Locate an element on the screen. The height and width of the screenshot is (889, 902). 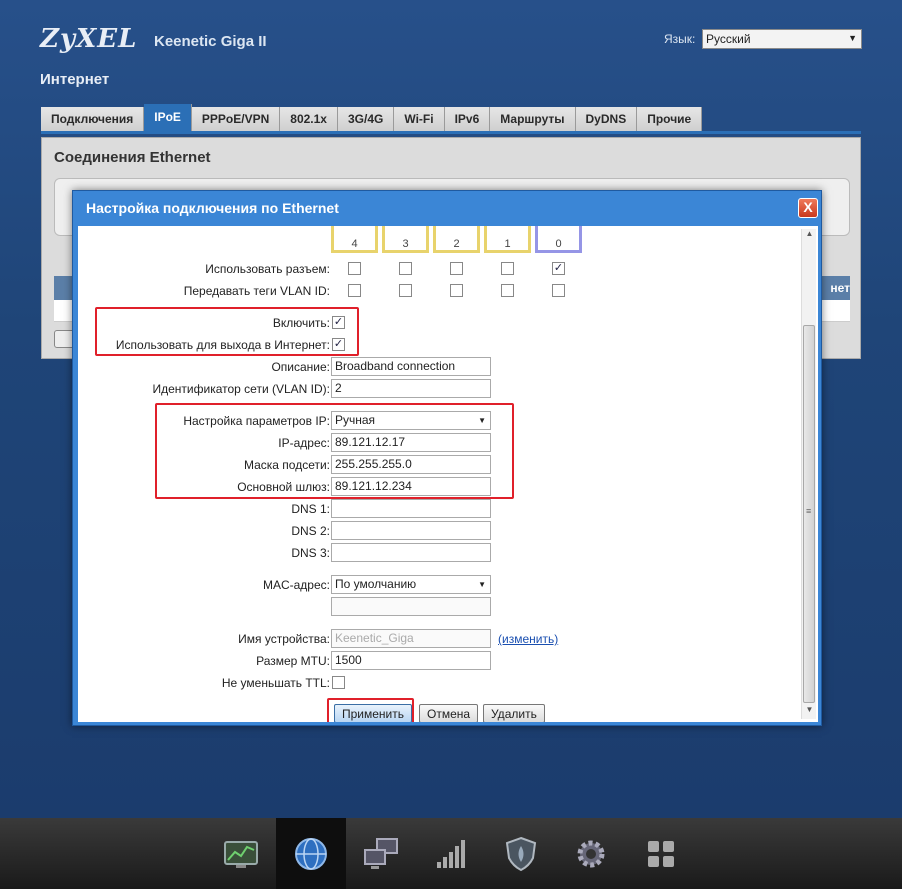
dns2-input is located at coordinates (411, 530).